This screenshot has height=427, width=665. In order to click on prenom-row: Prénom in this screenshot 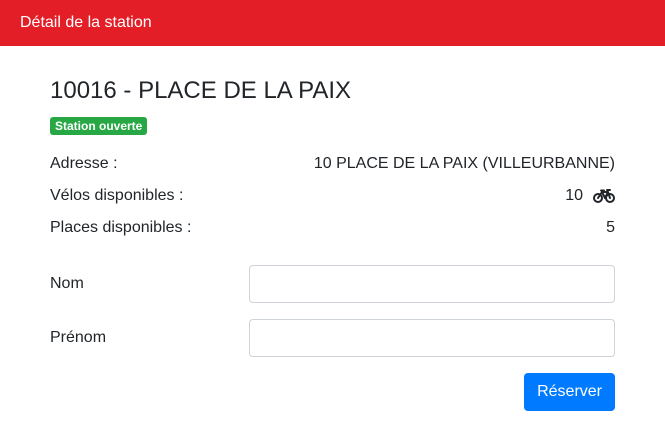, I will do `click(332, 338)`.